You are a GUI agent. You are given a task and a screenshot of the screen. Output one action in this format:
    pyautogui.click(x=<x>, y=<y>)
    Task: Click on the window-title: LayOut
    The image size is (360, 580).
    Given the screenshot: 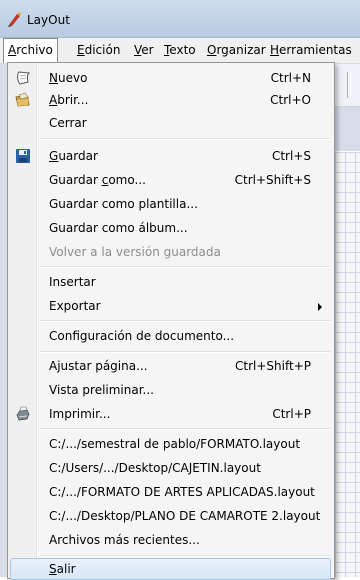 What is the action you would take?
    pyautogui.click(x=48, y=20)
    